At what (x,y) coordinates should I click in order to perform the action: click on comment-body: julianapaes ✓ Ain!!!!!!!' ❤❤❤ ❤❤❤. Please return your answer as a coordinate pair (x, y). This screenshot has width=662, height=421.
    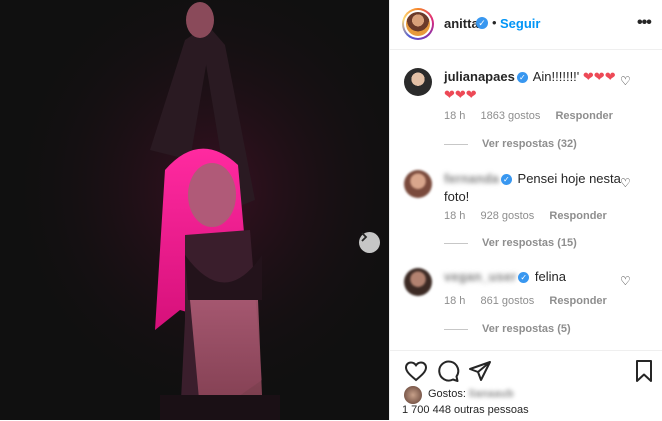
    Looking at the image, I should click on (536, 86).